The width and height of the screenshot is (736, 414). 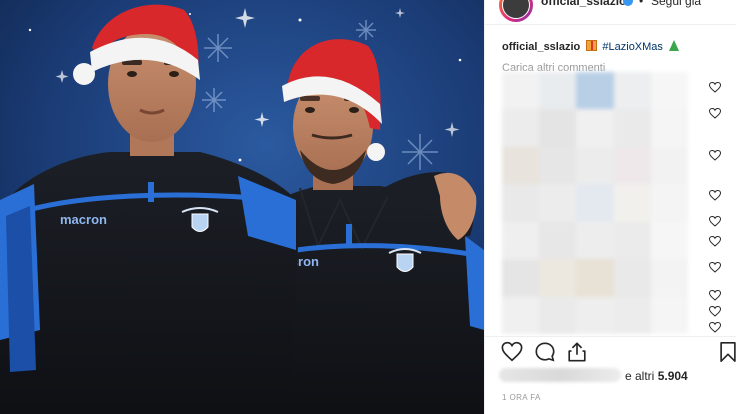 I want to click on post-timestamp: 1 ORA FA, so click(x=521, y=397).